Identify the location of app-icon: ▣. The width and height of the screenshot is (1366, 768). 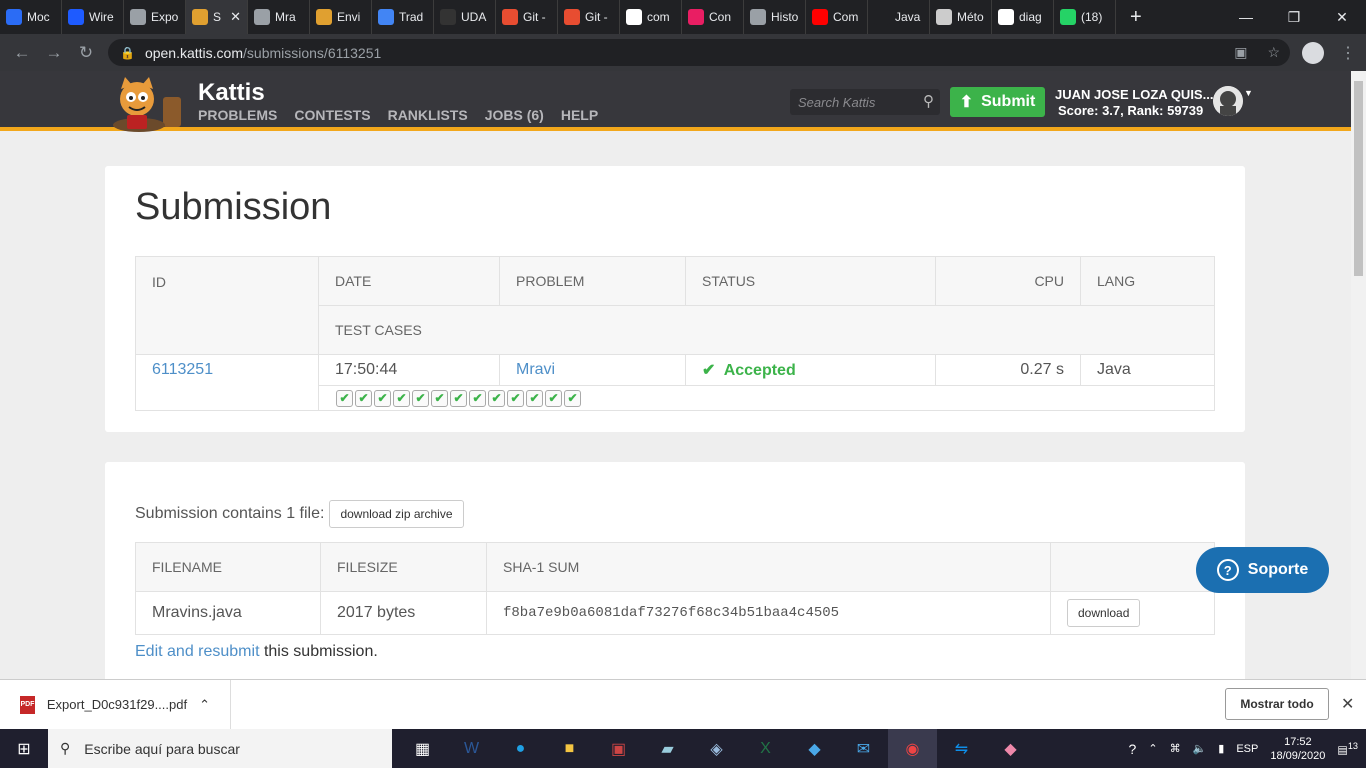
(618, 748).